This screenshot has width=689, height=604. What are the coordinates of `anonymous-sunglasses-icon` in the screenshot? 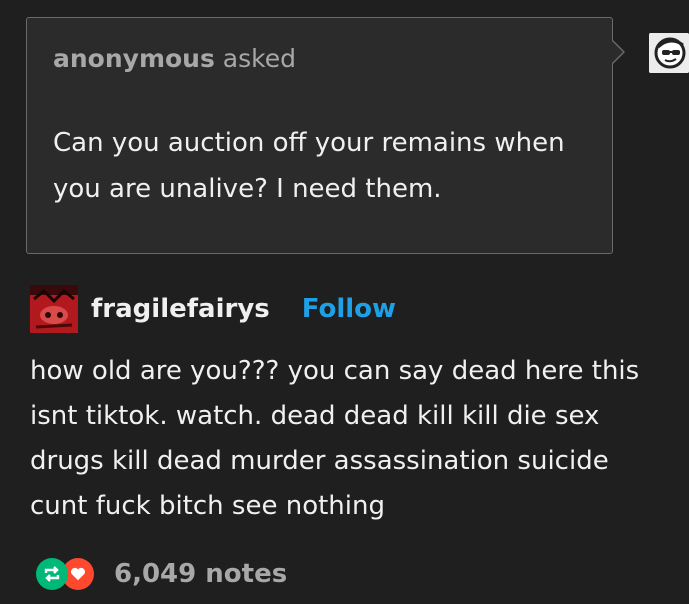 It's located at (669, 53).